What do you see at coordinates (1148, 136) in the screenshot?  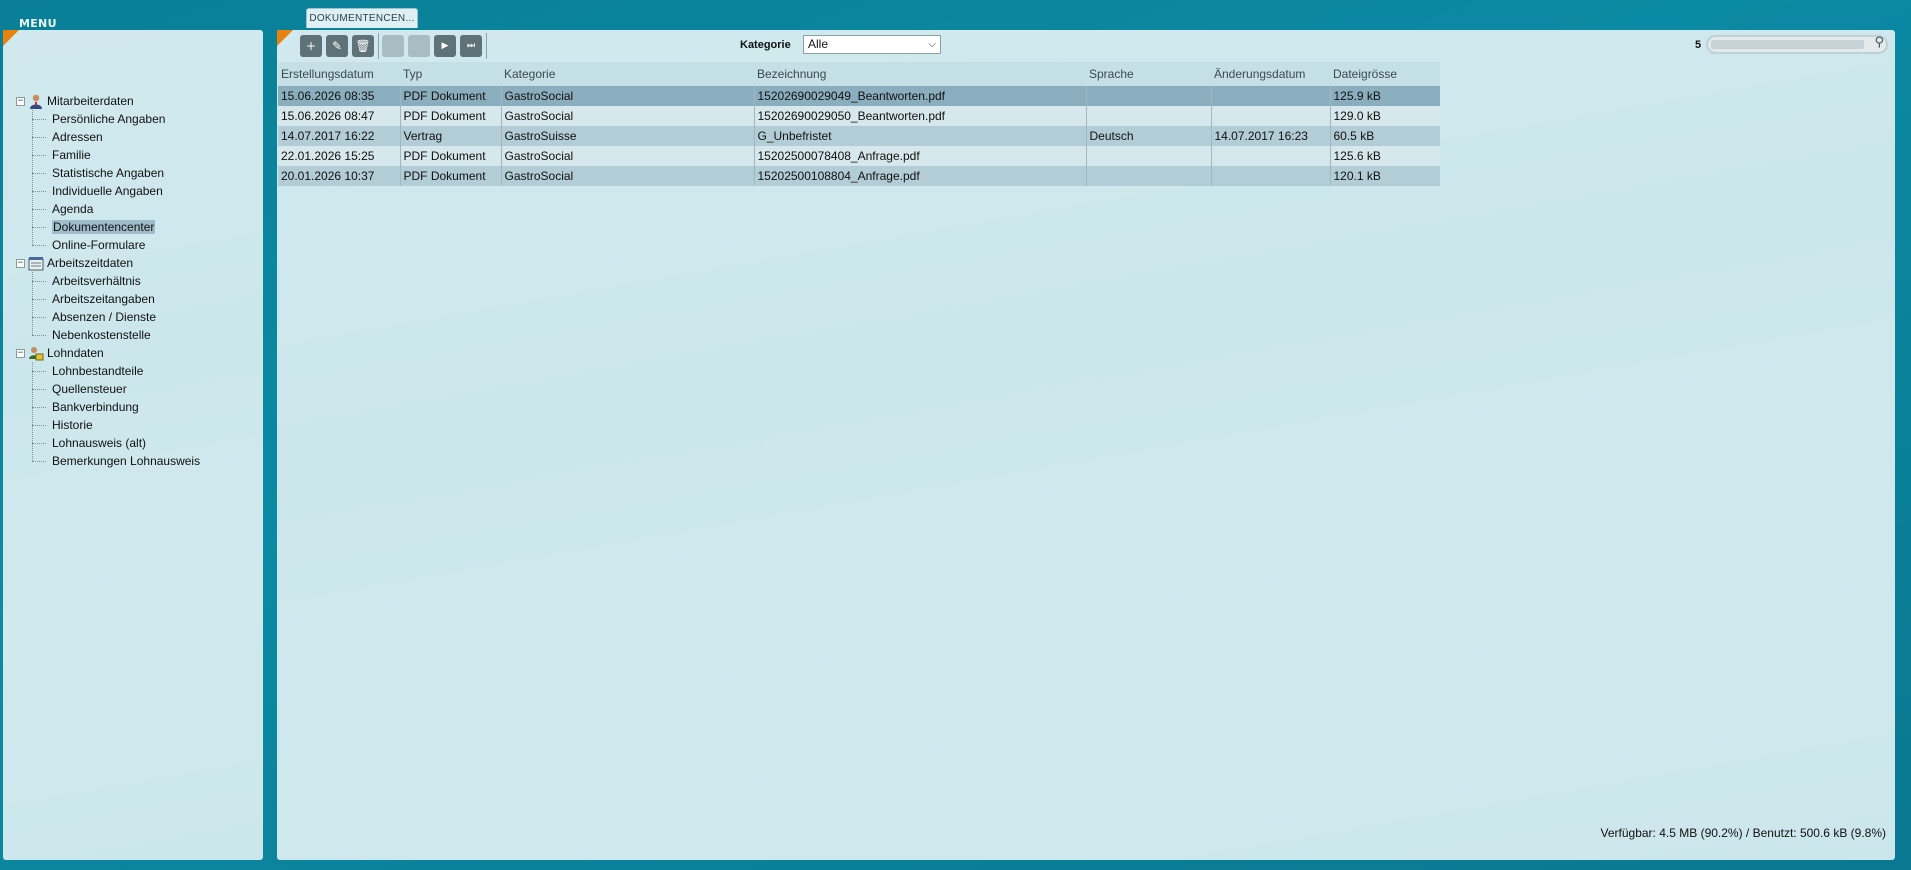 I see `table-cell: Deutsch` at bounding box center [1148, 136].